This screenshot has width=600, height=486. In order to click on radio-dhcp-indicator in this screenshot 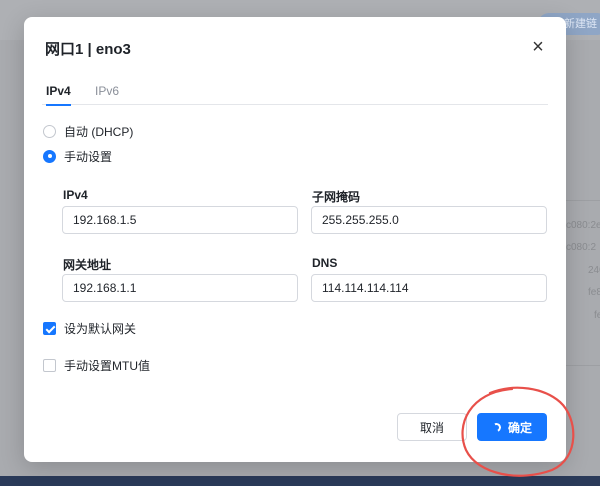, I will do `click(49, 131)`.